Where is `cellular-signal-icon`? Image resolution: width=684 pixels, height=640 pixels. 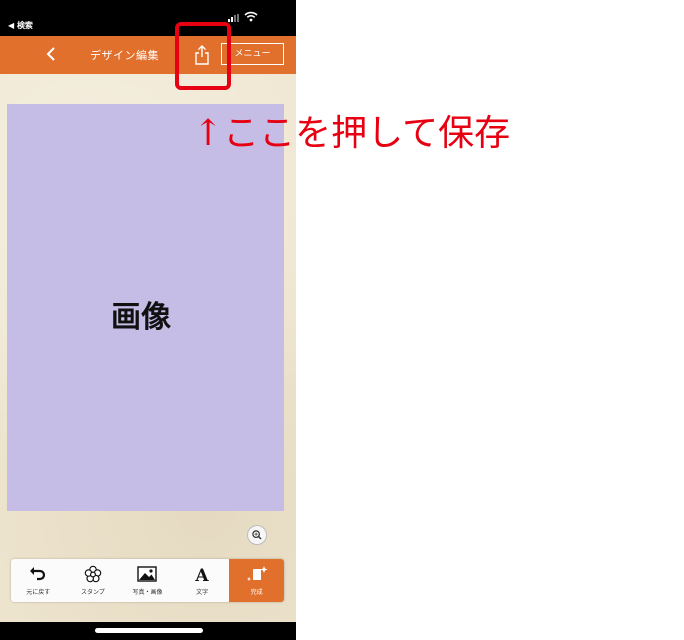 cellular-signal-icon is located at coordinates (234, 18).